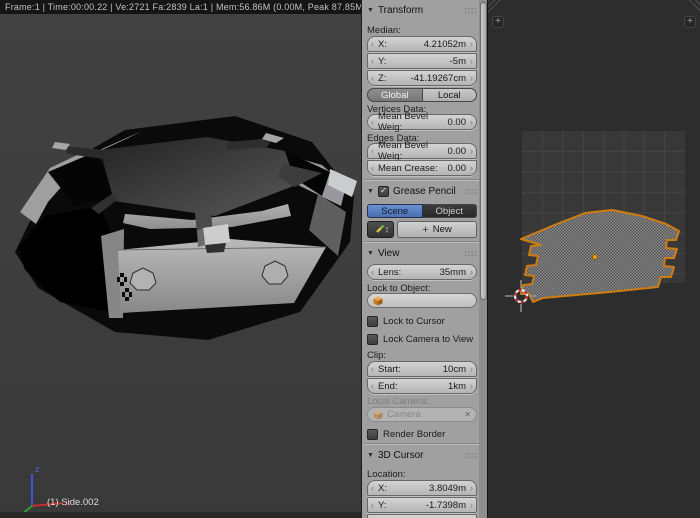  Describe the element at coordinates (388, 253) in the screenshot. I see `panel-title: View` at that location.